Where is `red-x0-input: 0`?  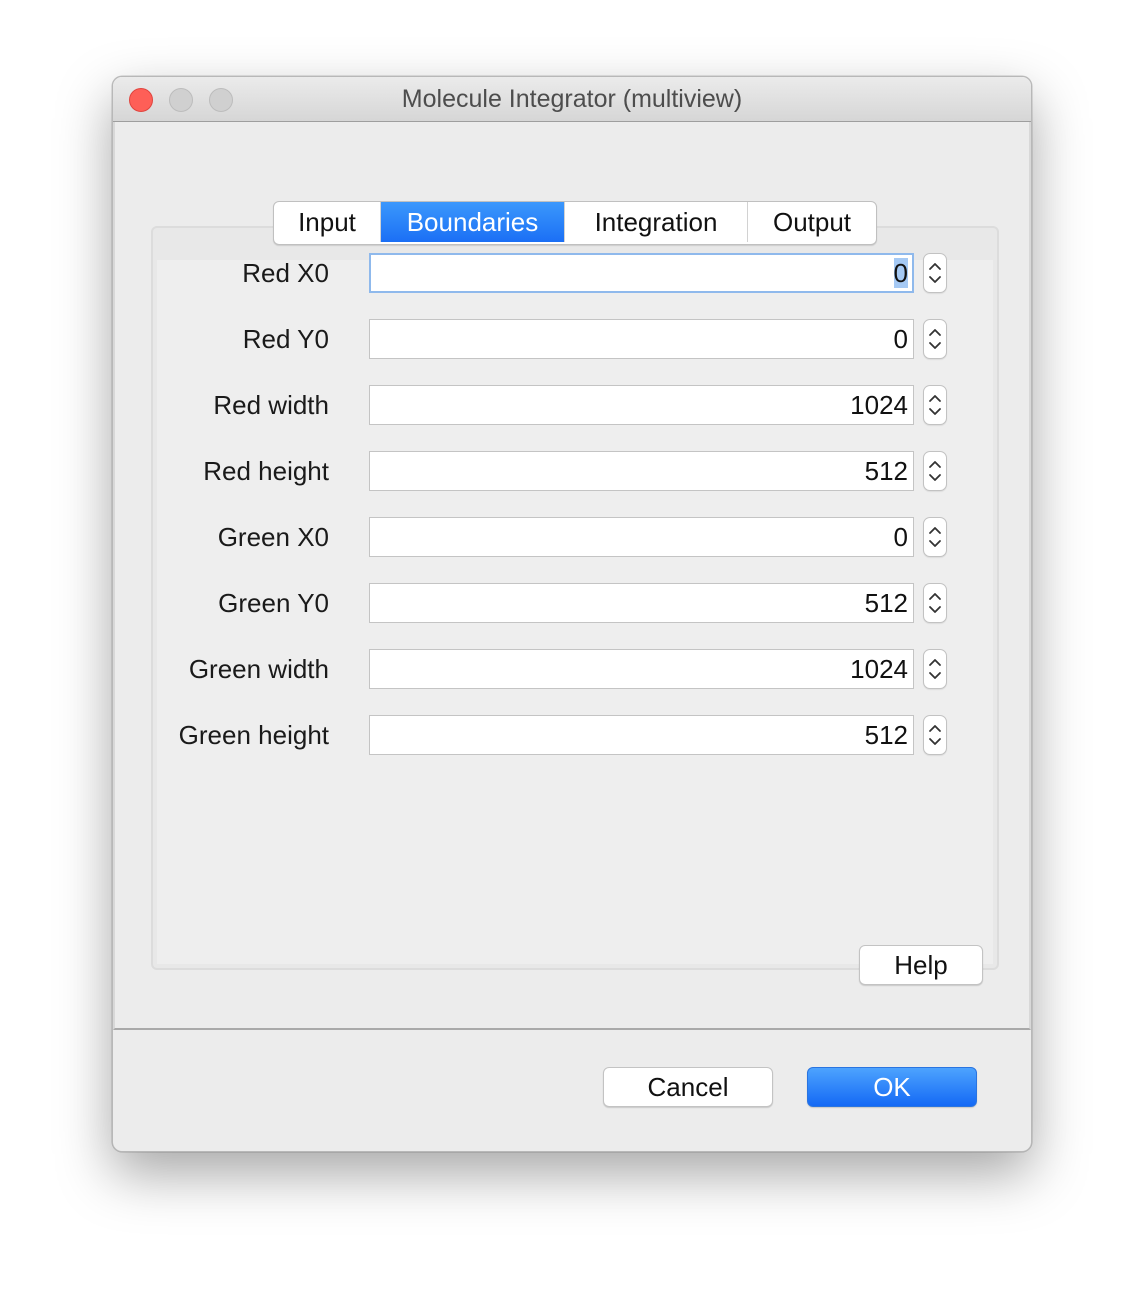
red-x0-input: 0 is located at coordinates (641, 273).